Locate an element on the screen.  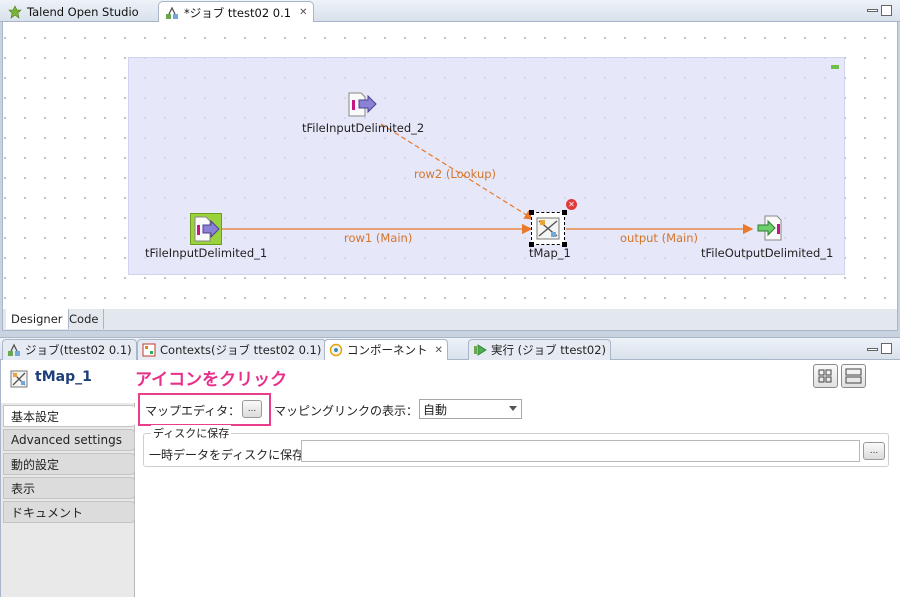
tab-label: Contexts(ジョブ ttest02 0.1) is located at coordinates (241, 350).